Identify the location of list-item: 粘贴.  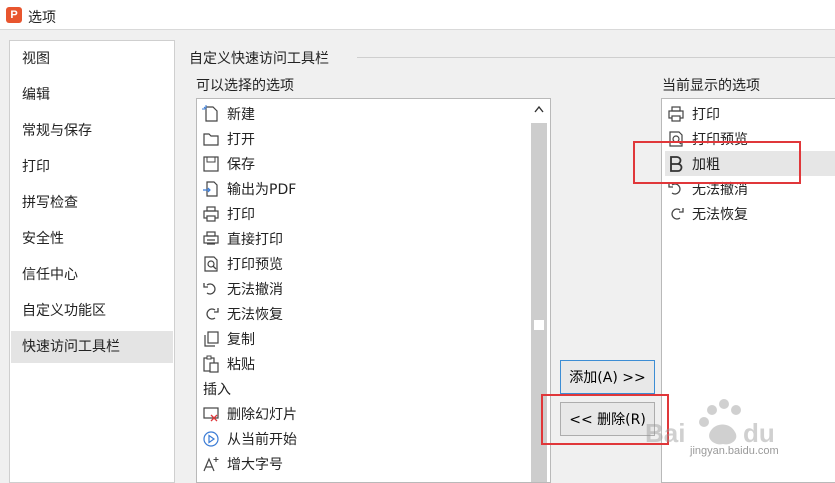
(362, 363).